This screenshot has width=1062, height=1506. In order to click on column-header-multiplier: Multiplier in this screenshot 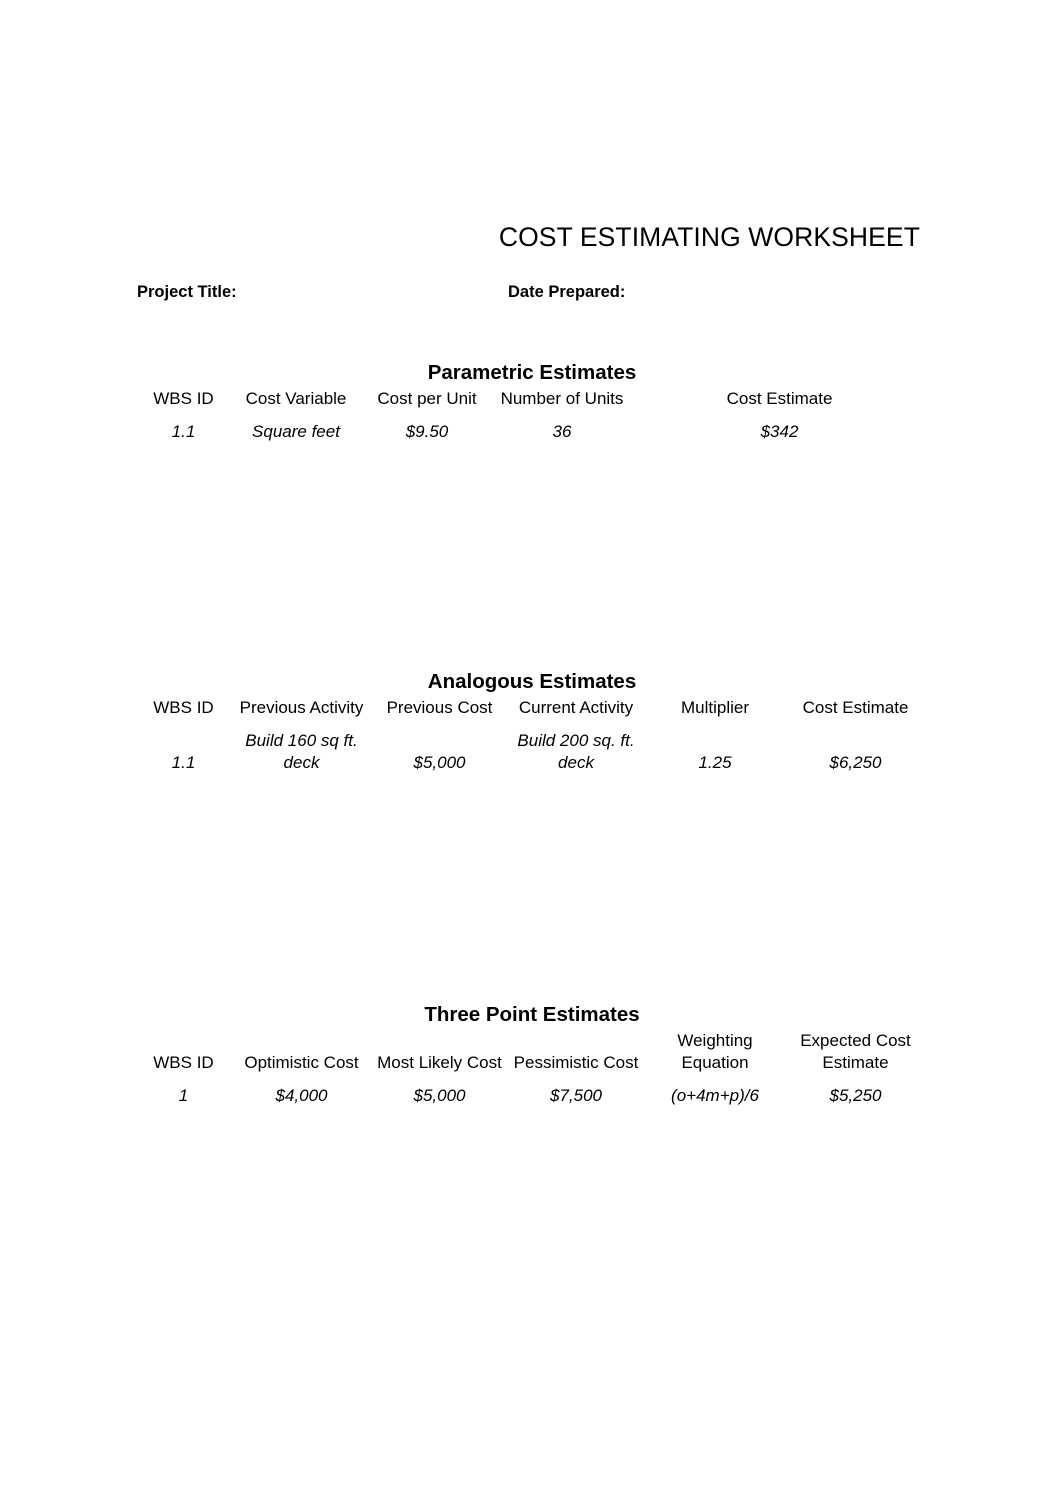, I will do `click(715, 707)`.